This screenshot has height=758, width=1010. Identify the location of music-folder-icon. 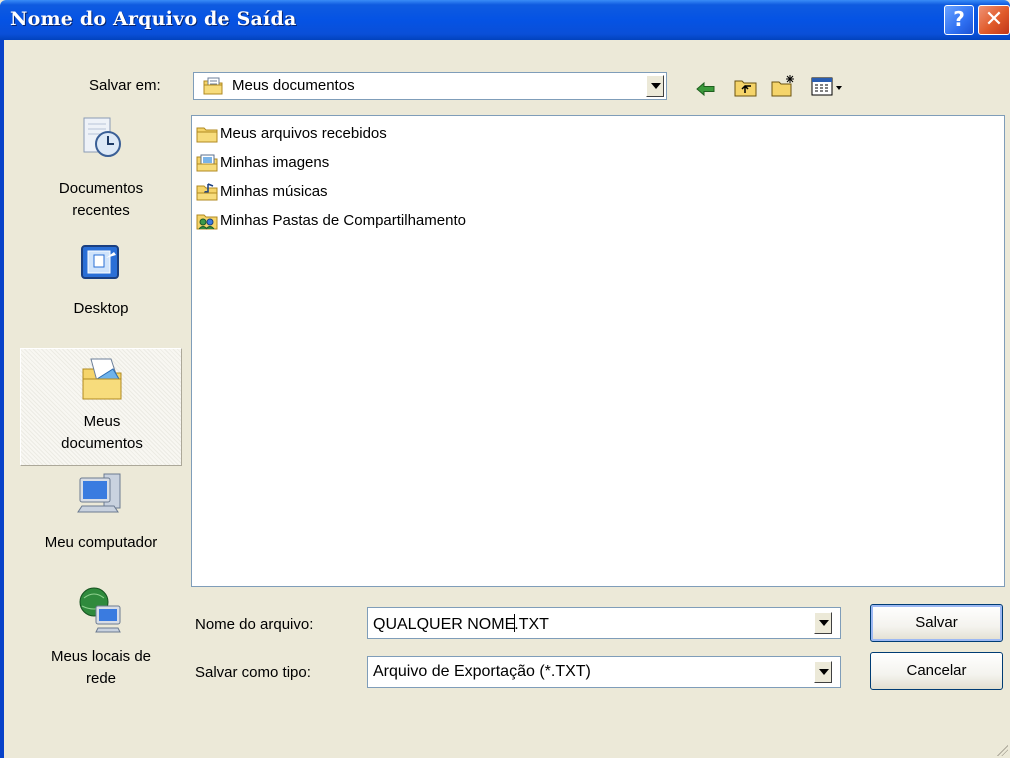
(207, 192).